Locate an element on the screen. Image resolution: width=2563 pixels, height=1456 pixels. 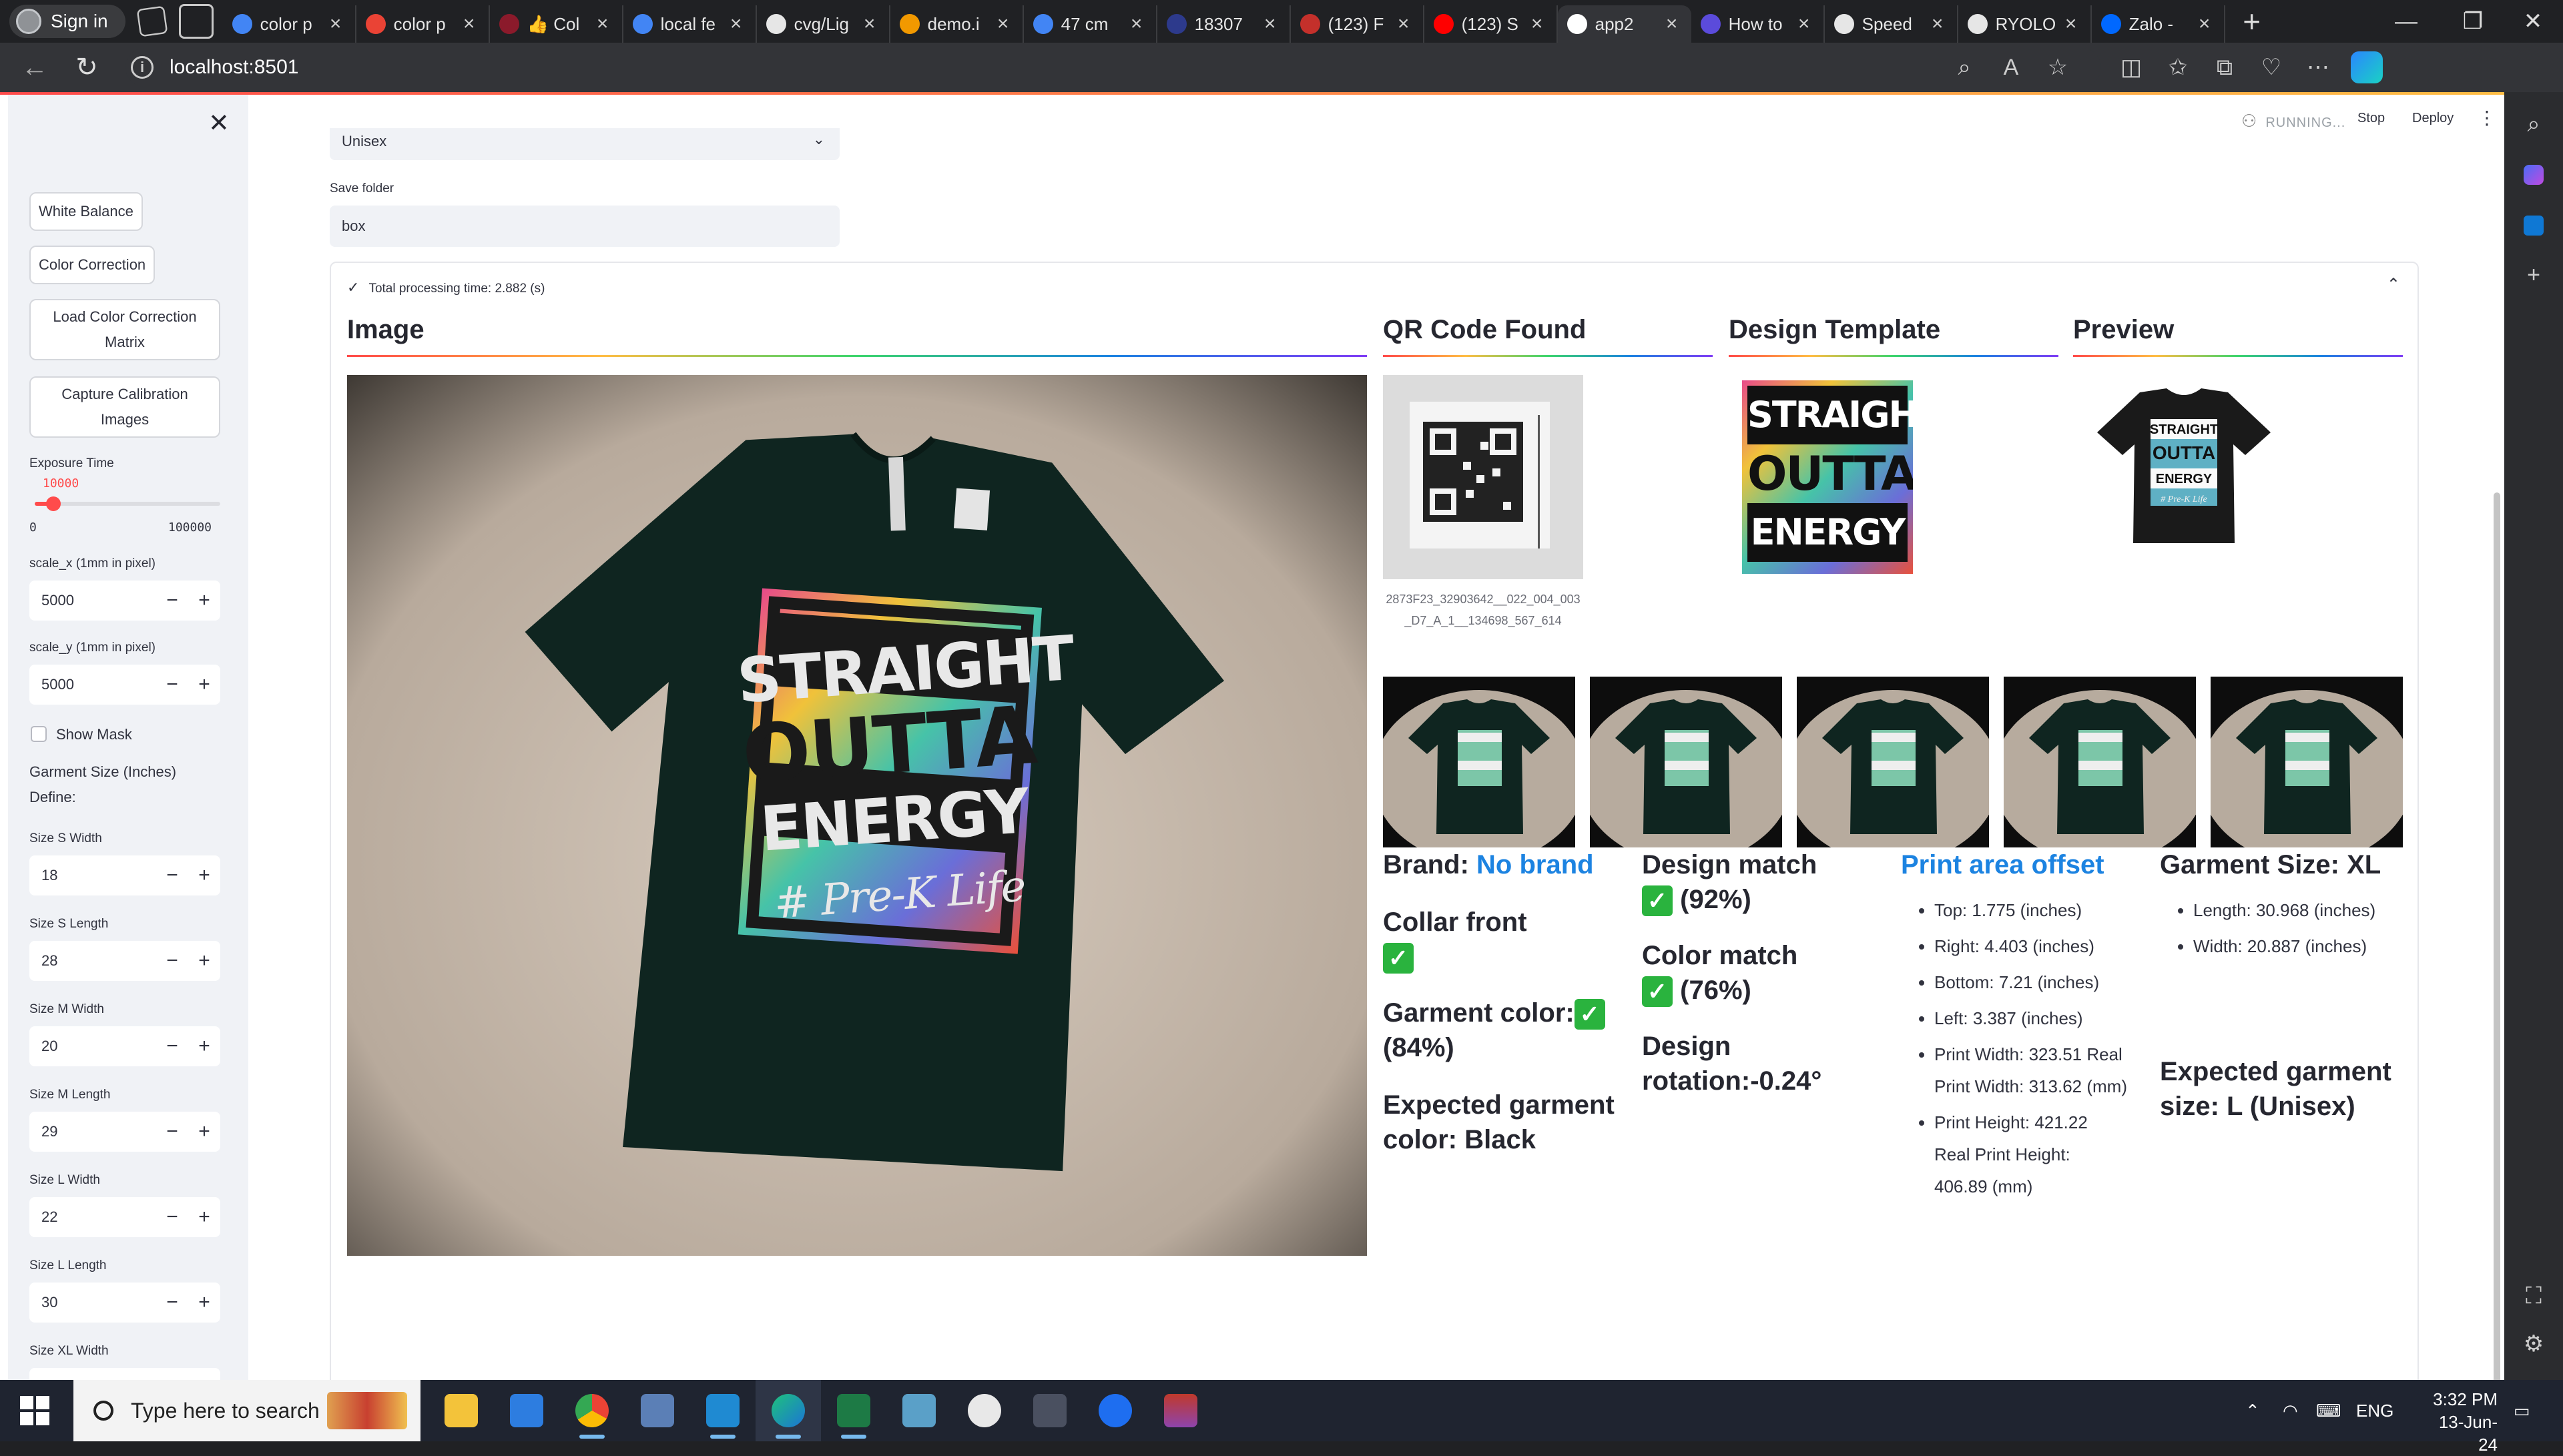
scale-x-decrement: − is located at coordinates (172, 600).